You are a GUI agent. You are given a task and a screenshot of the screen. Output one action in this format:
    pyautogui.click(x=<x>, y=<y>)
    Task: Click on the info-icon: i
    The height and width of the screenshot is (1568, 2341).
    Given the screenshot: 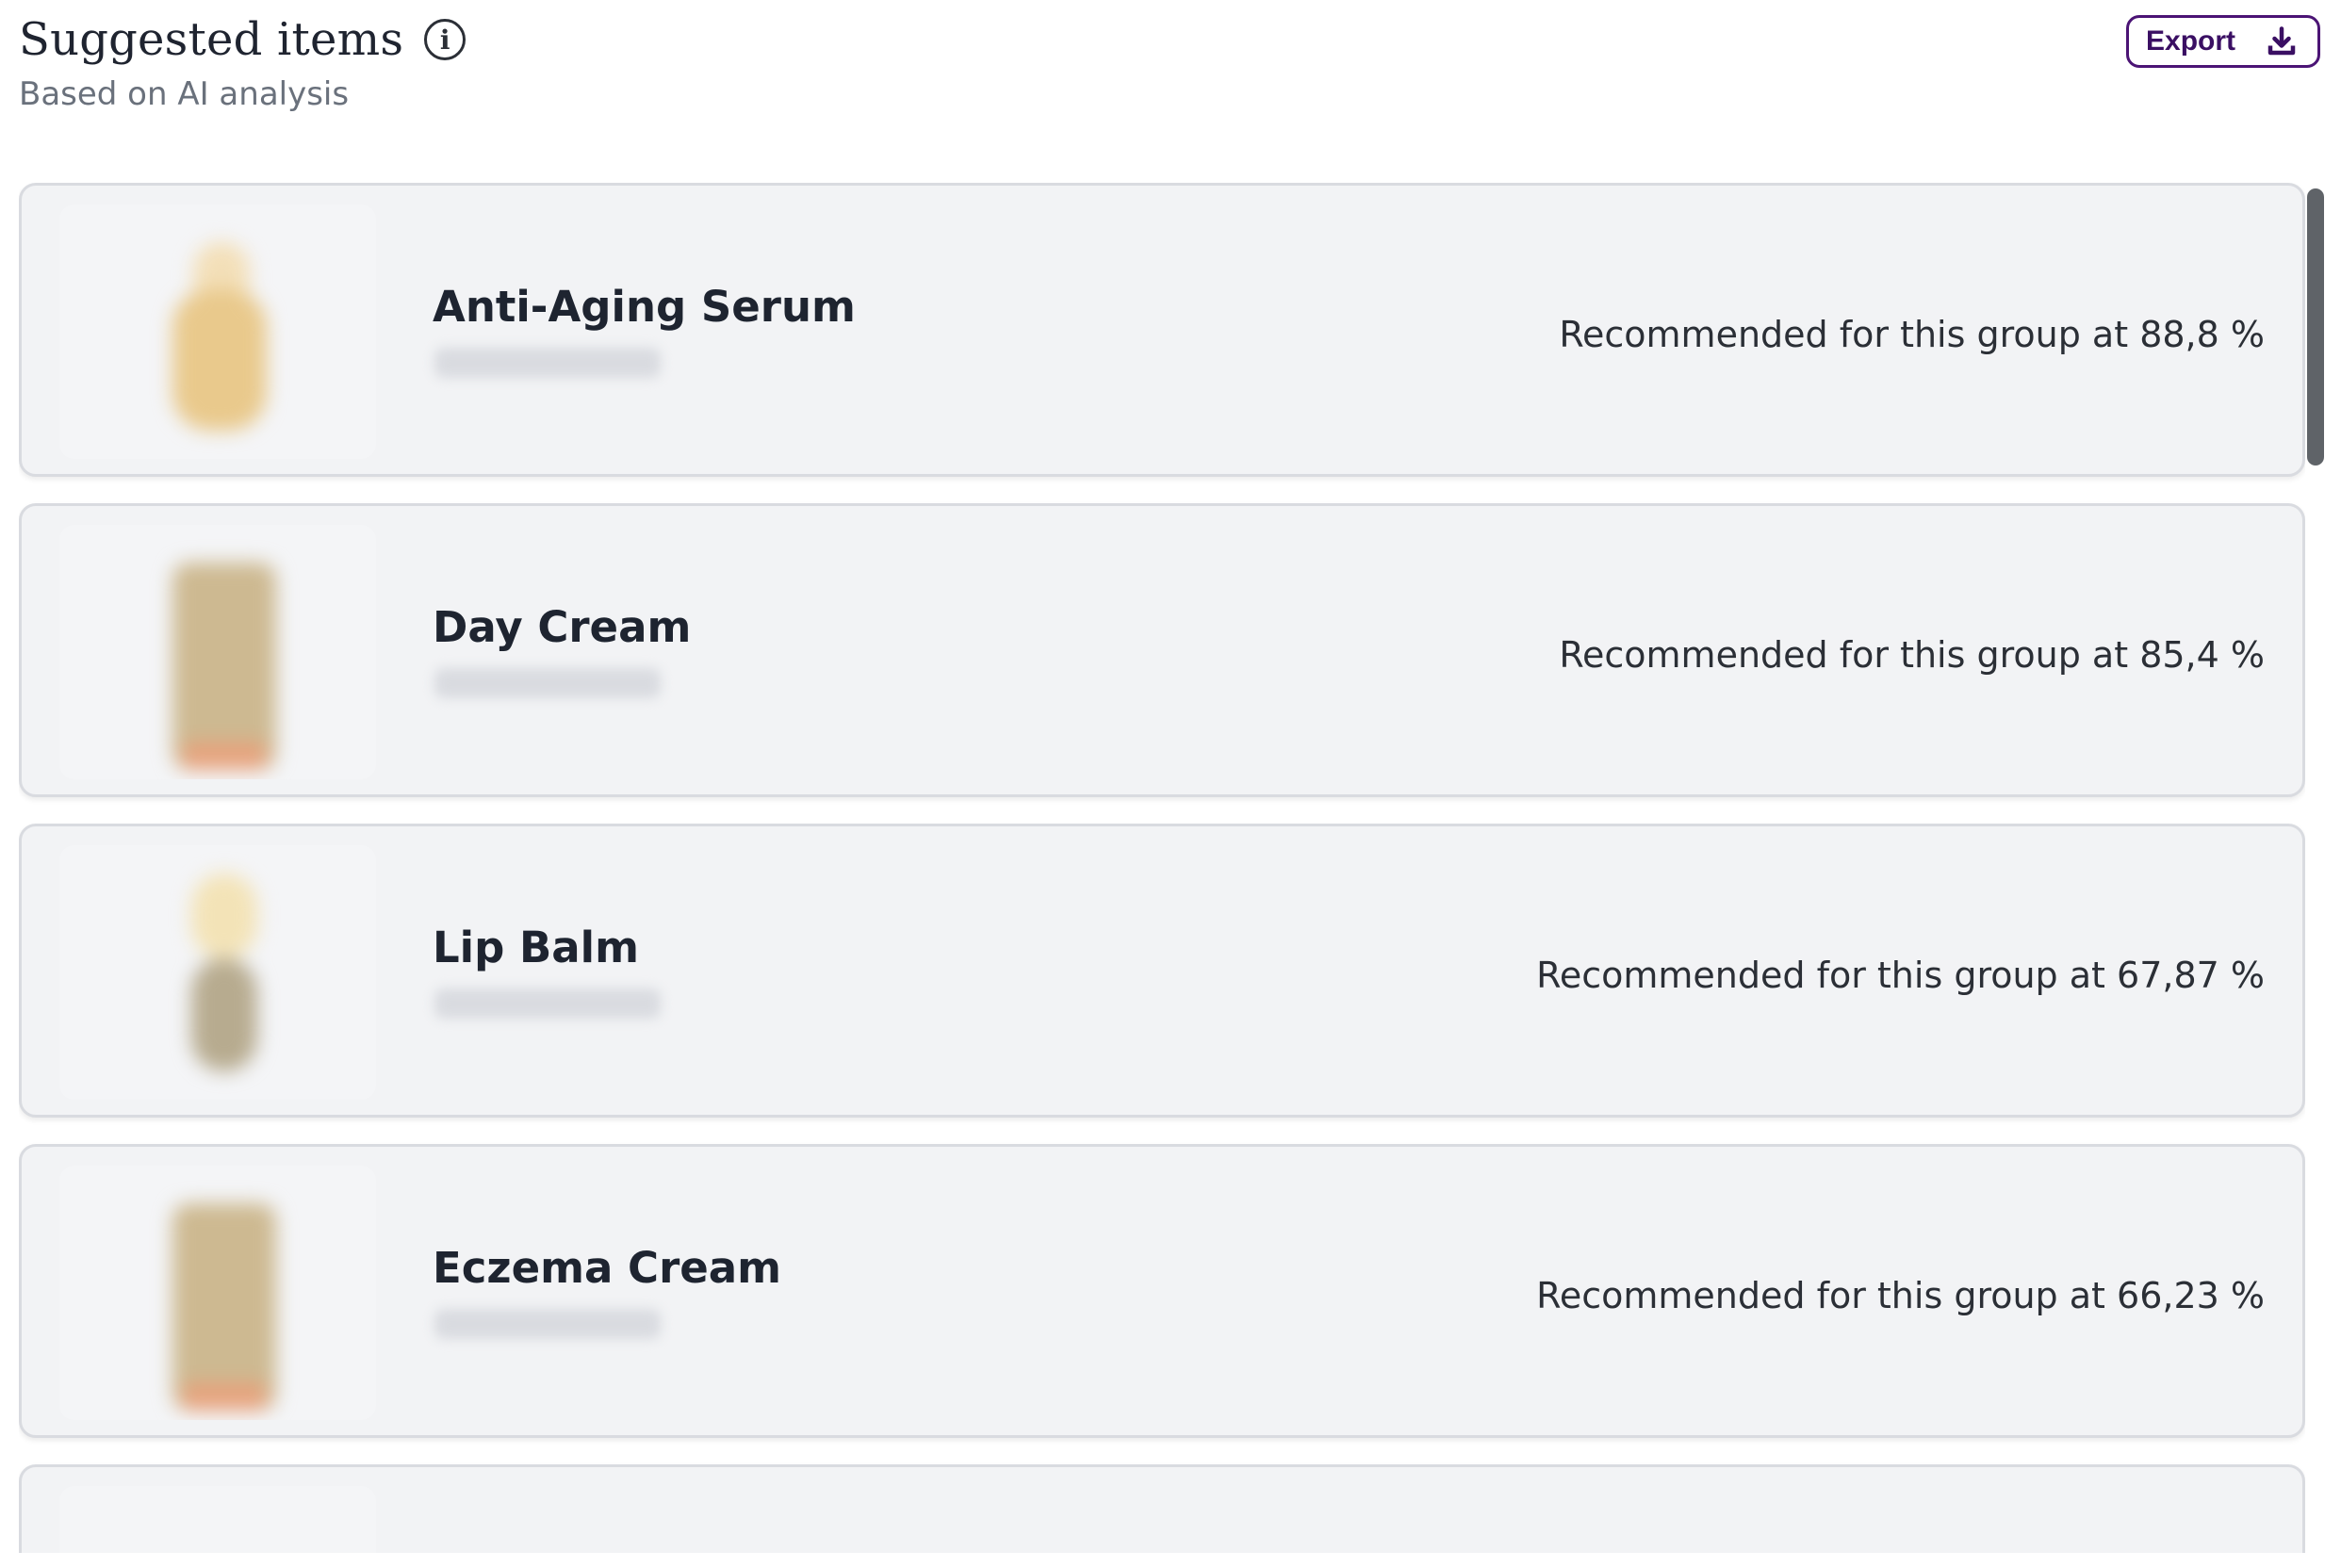 What is the action you would take?
    pyautogui.click(x=445, y=39)
    